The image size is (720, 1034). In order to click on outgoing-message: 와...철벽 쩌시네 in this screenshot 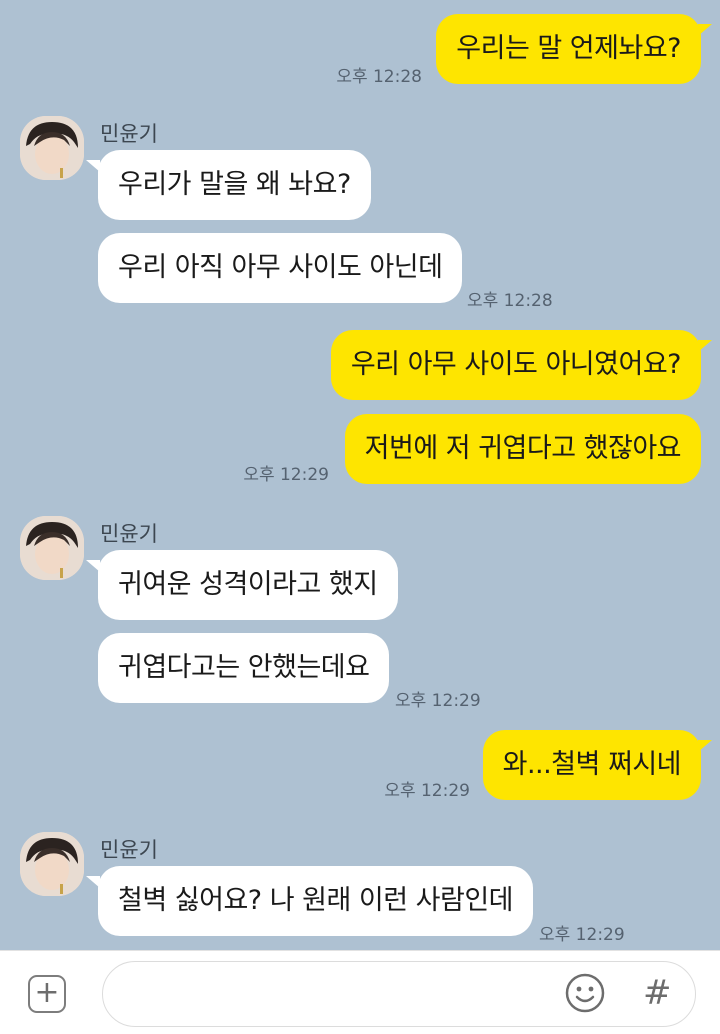, I will do `click(591, 765)`.